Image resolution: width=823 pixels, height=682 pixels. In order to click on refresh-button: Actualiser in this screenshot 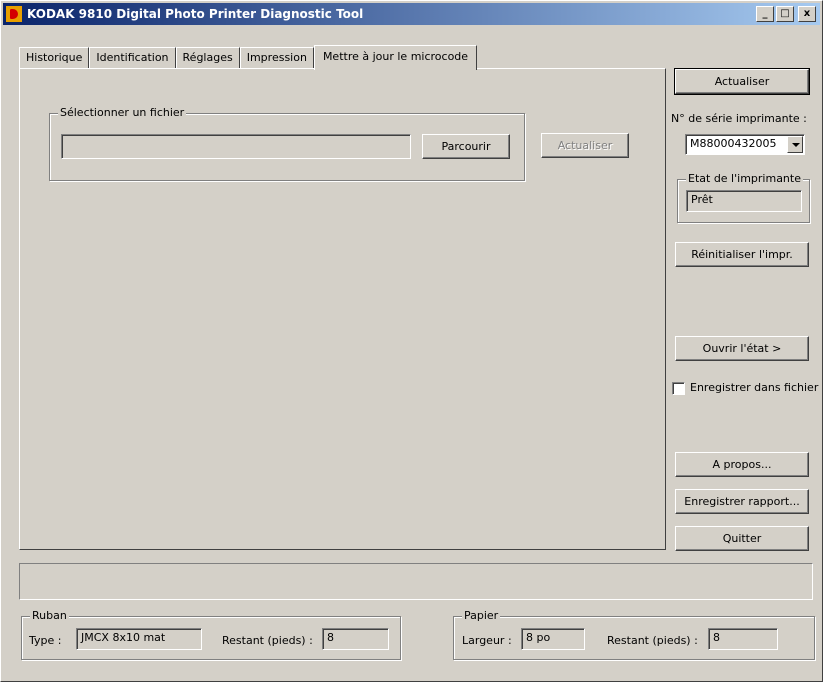, I will do `click(742, 81)`.